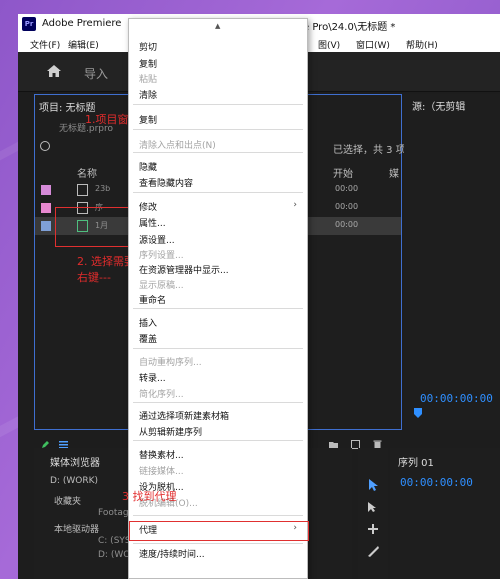 This screenshot has width=500, height=579. Describe the element at coordinates (114, 555) in the screenshot. I see `drive-d: D: (WO` at that location.